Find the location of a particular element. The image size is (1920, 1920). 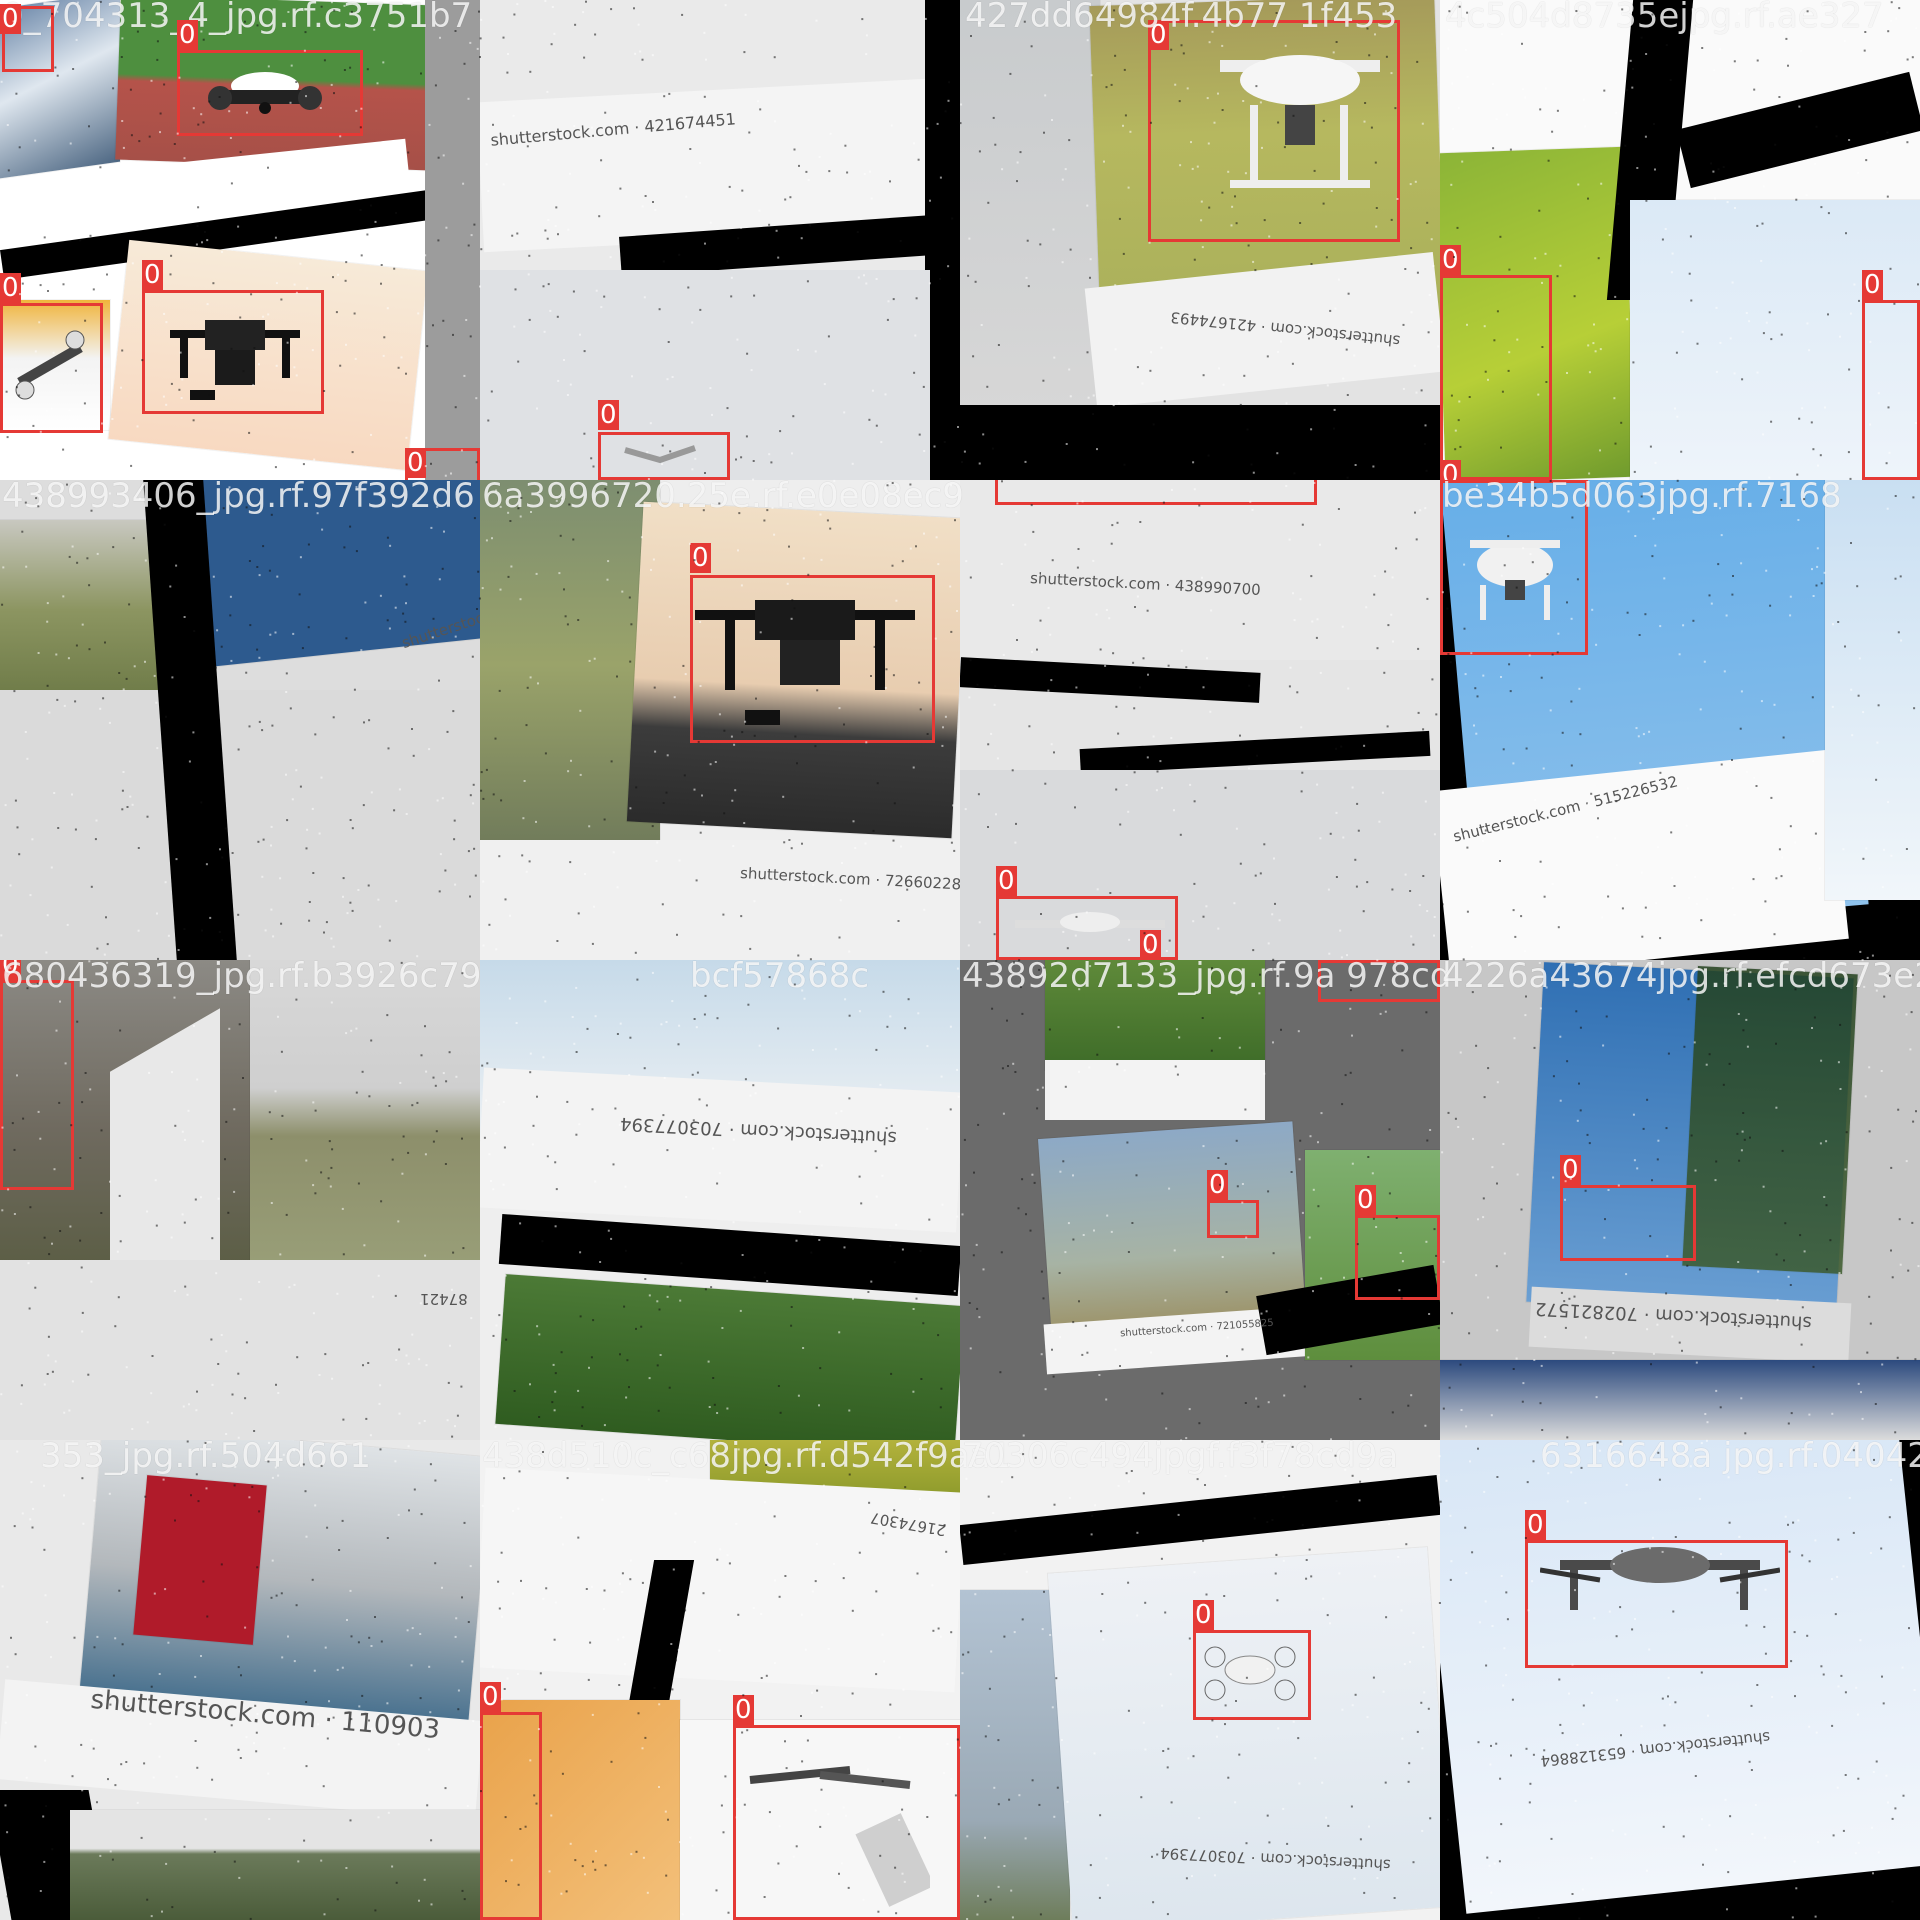

tile-16: shutterstock.com · 653128864 0 is located at coordinates (1680, 1680).